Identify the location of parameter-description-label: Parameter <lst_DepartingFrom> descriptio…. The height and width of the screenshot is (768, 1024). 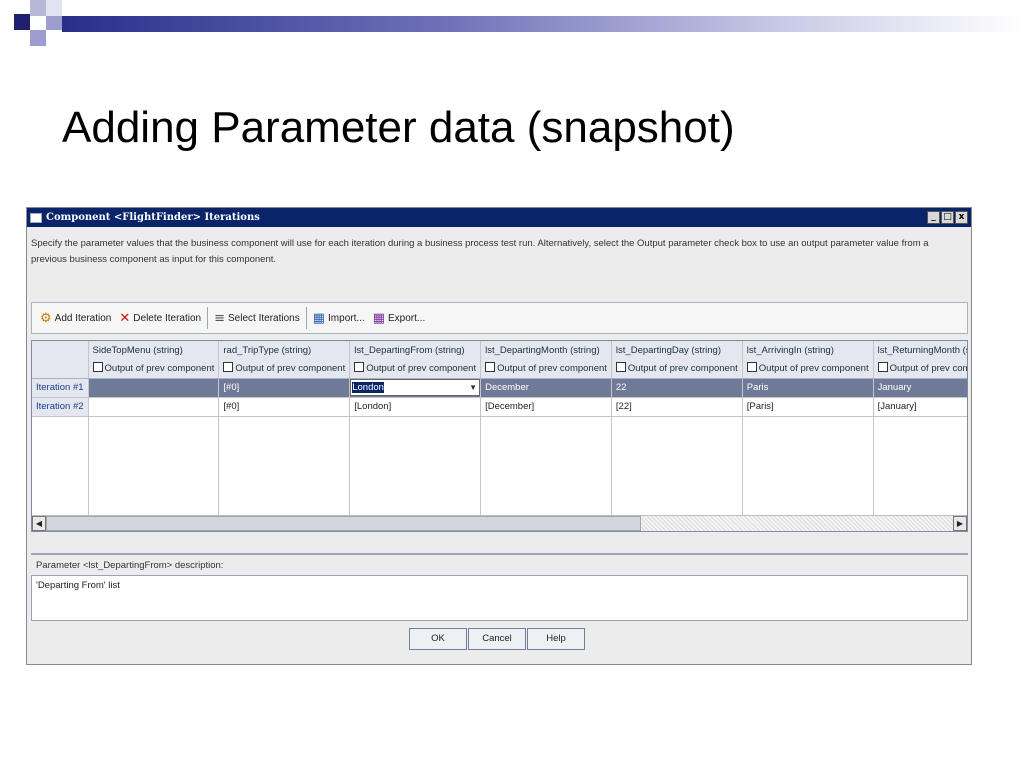
(130, 565).